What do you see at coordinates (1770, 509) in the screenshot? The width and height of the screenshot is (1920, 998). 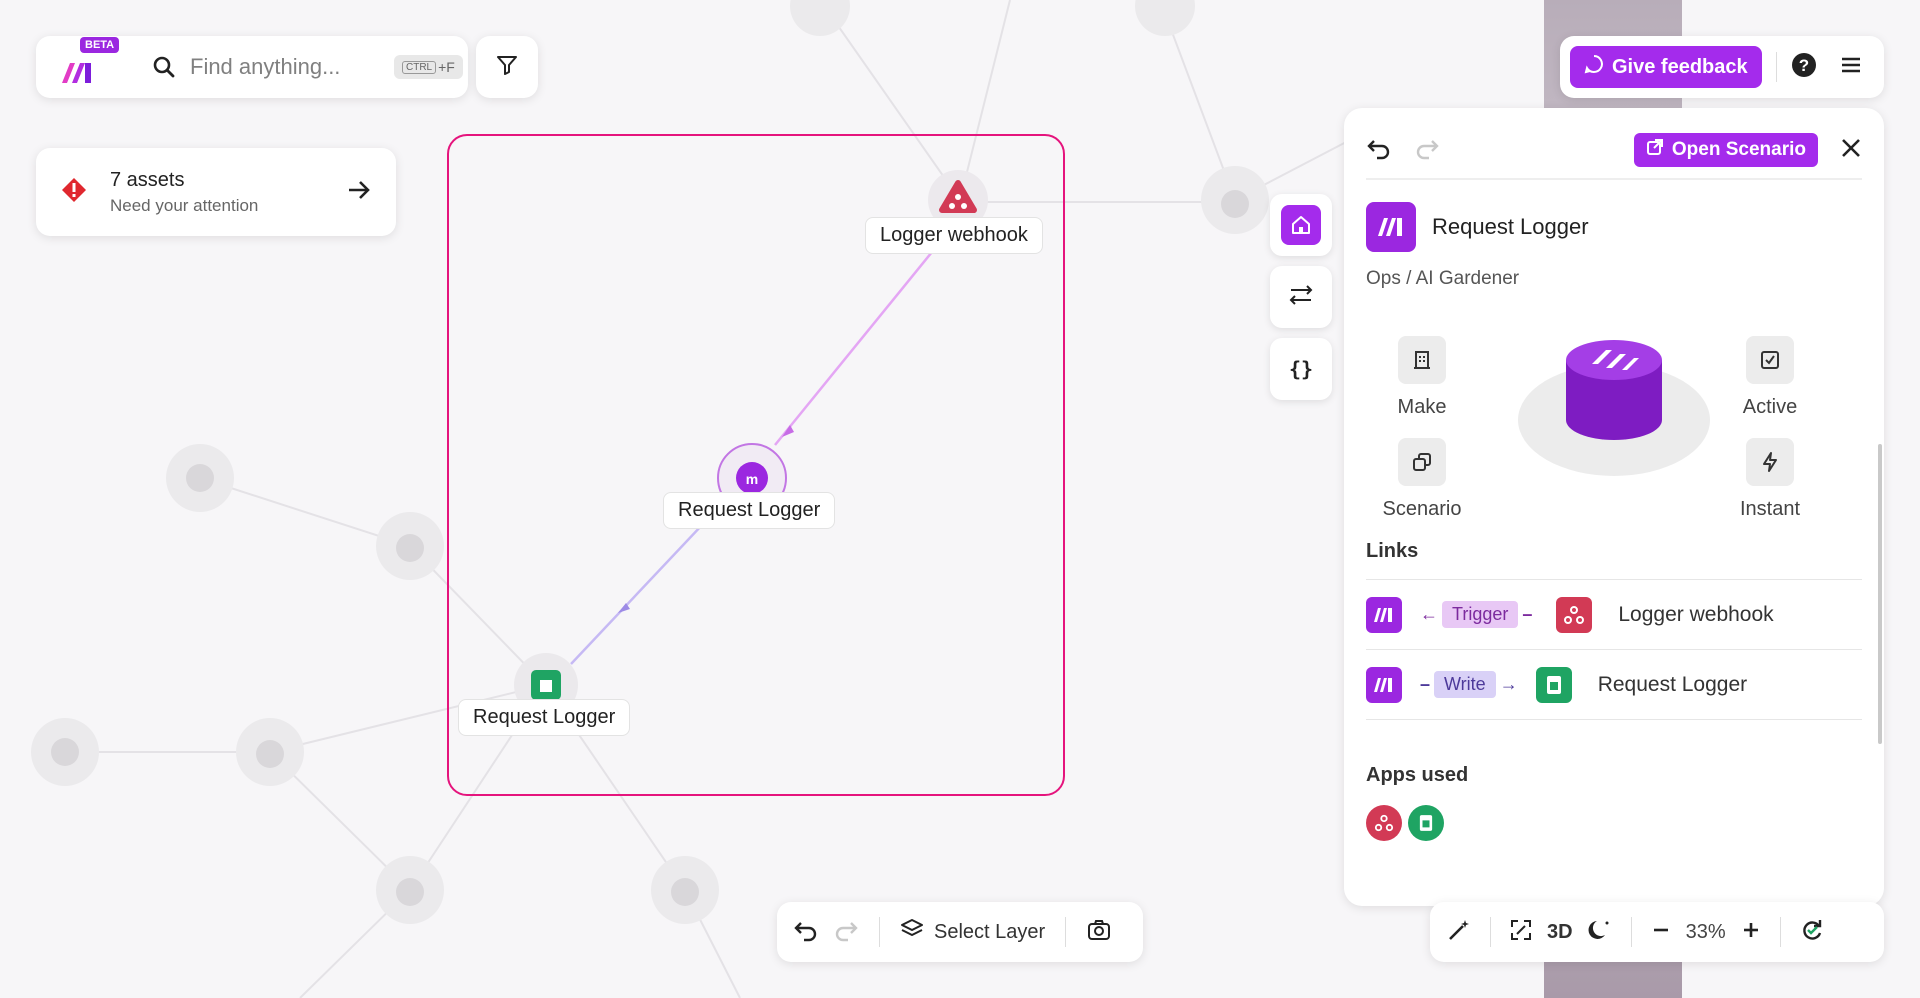 I see `prop-instant-label: Instant` at bounding box center [1770, 509].